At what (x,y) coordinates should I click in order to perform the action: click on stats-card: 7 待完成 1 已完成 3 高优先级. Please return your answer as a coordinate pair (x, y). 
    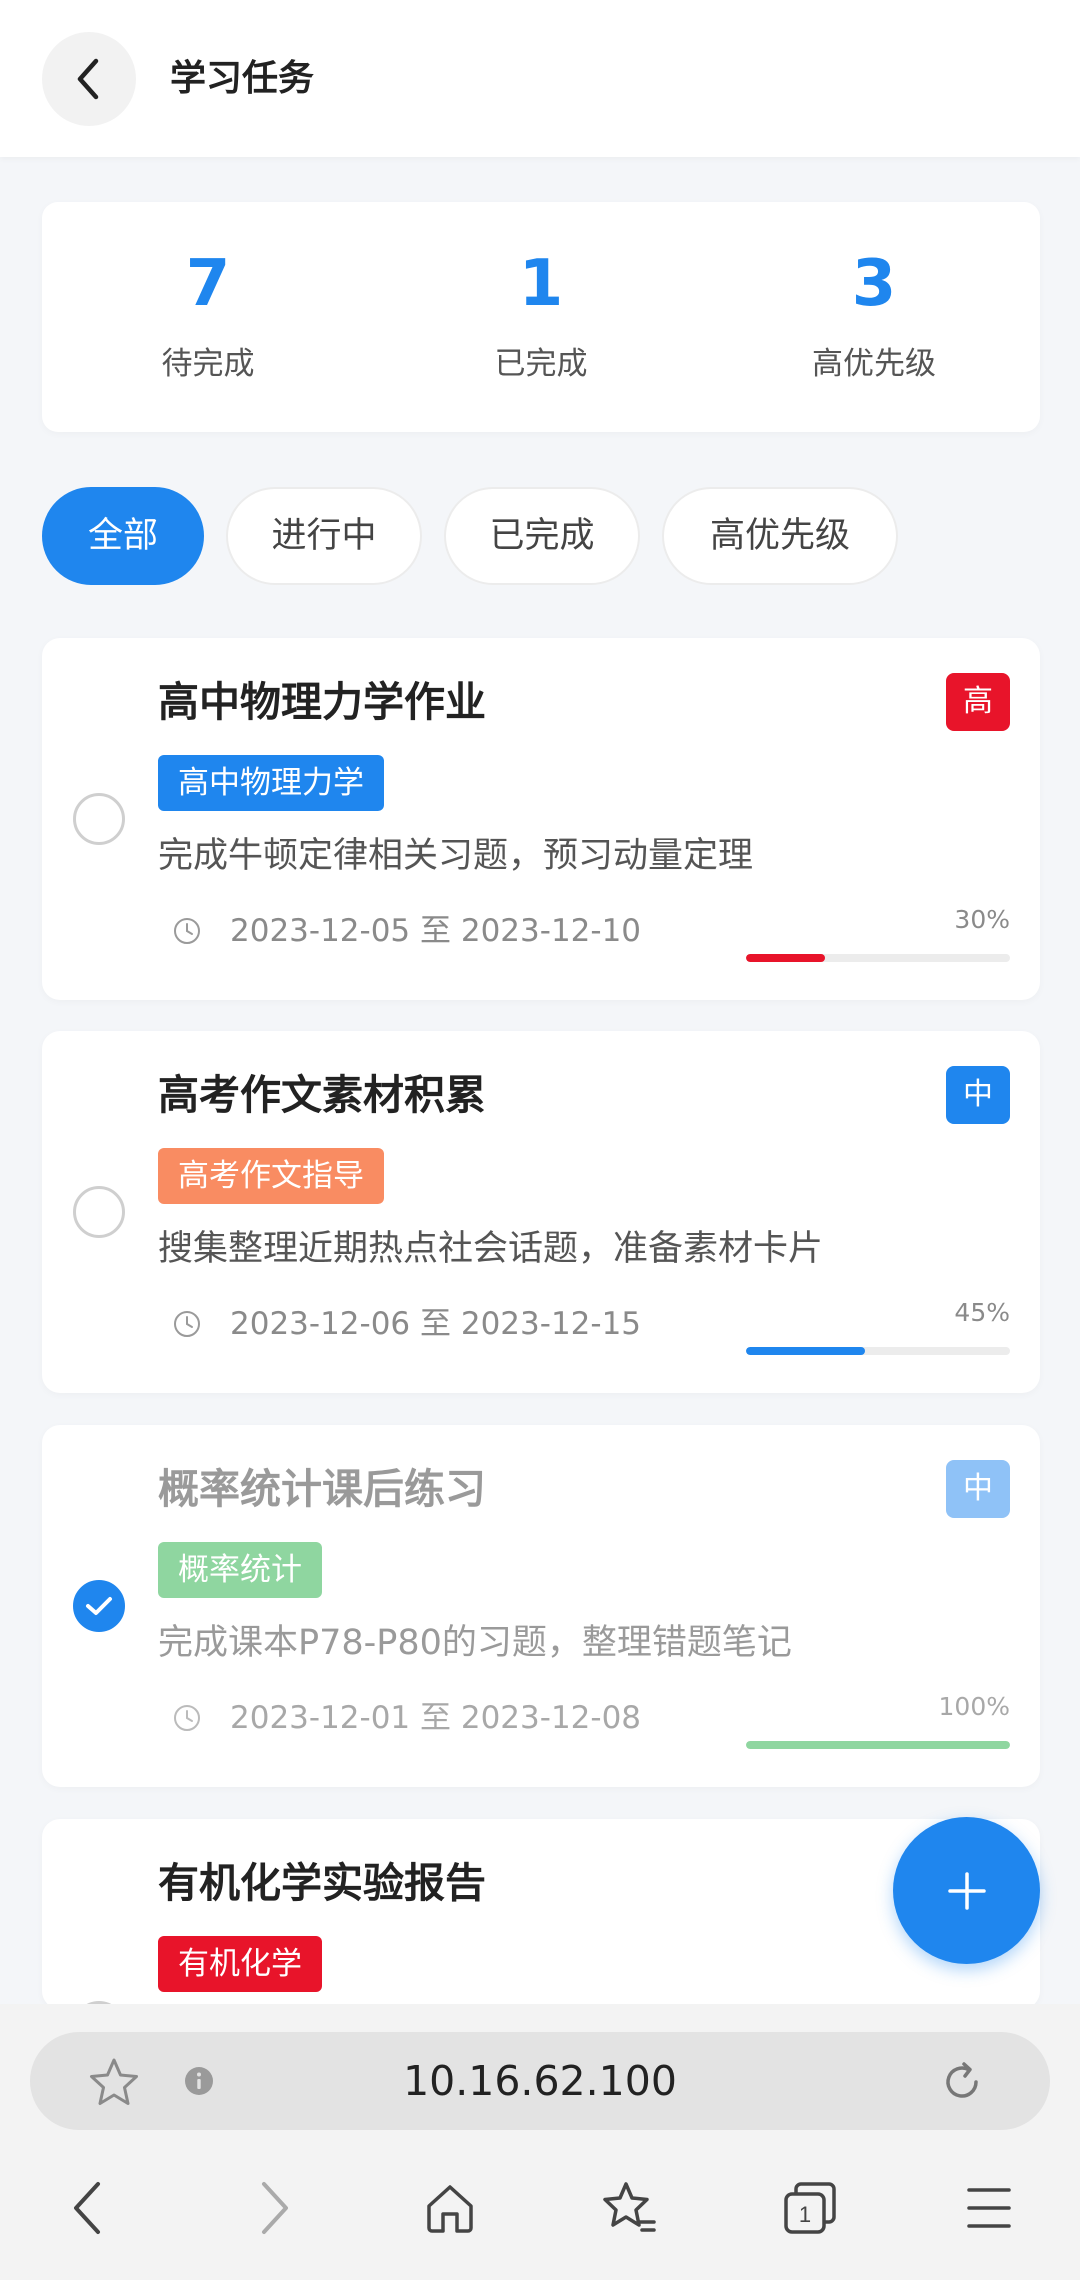
    Looking at the image, I should click on (541, 317).